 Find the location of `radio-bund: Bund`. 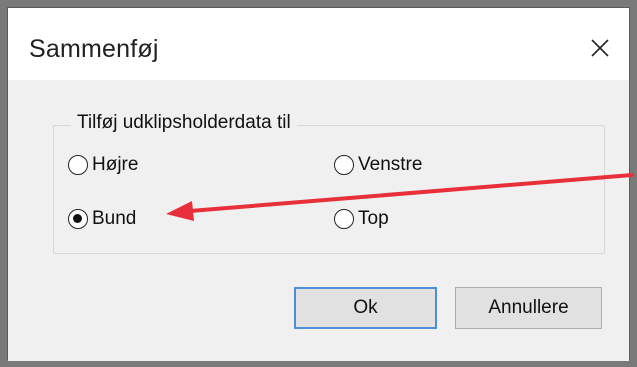

radio-bund: Bund is located at coordinates (102, 219).